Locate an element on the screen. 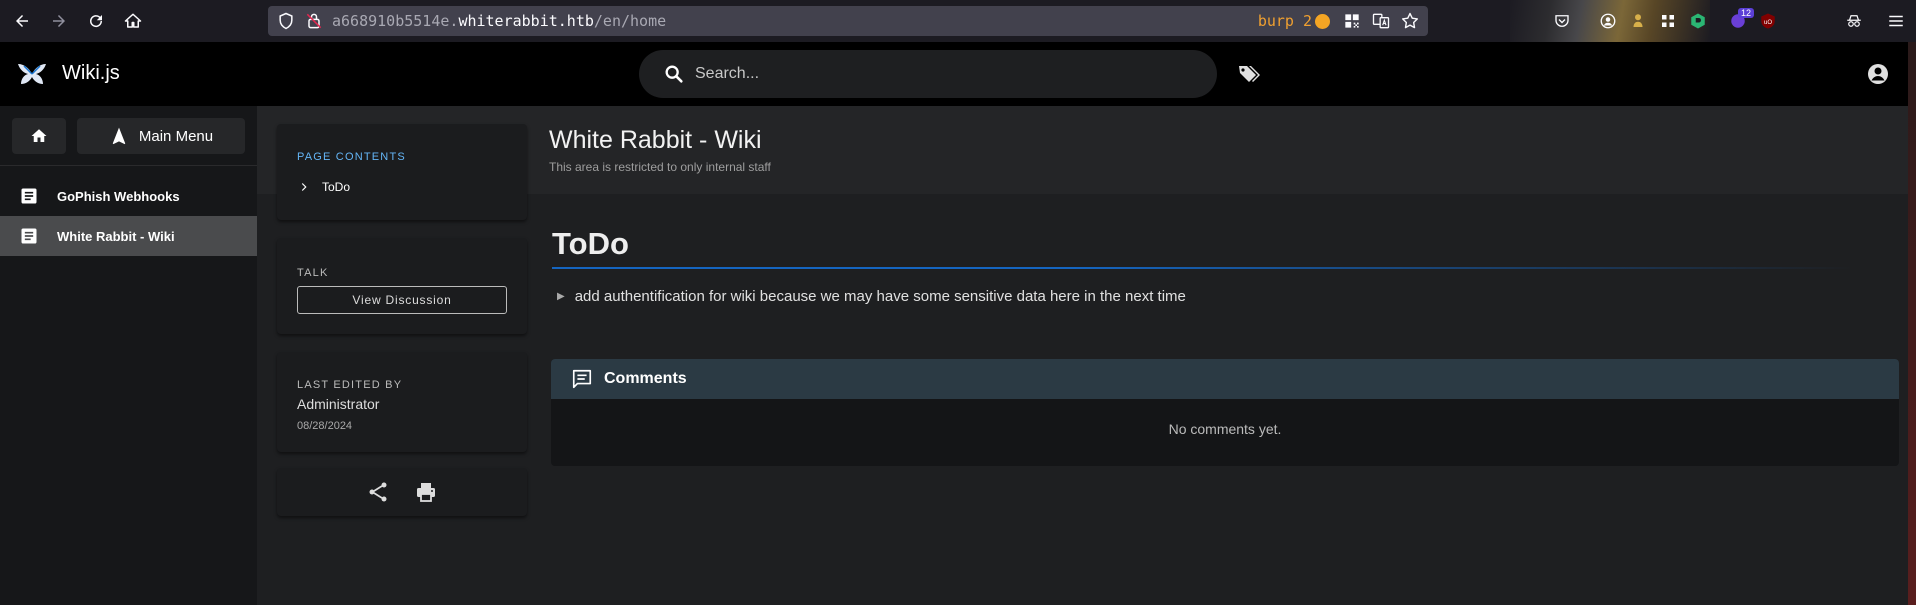  arrow-right-icon is located at coordinates (59, 21).